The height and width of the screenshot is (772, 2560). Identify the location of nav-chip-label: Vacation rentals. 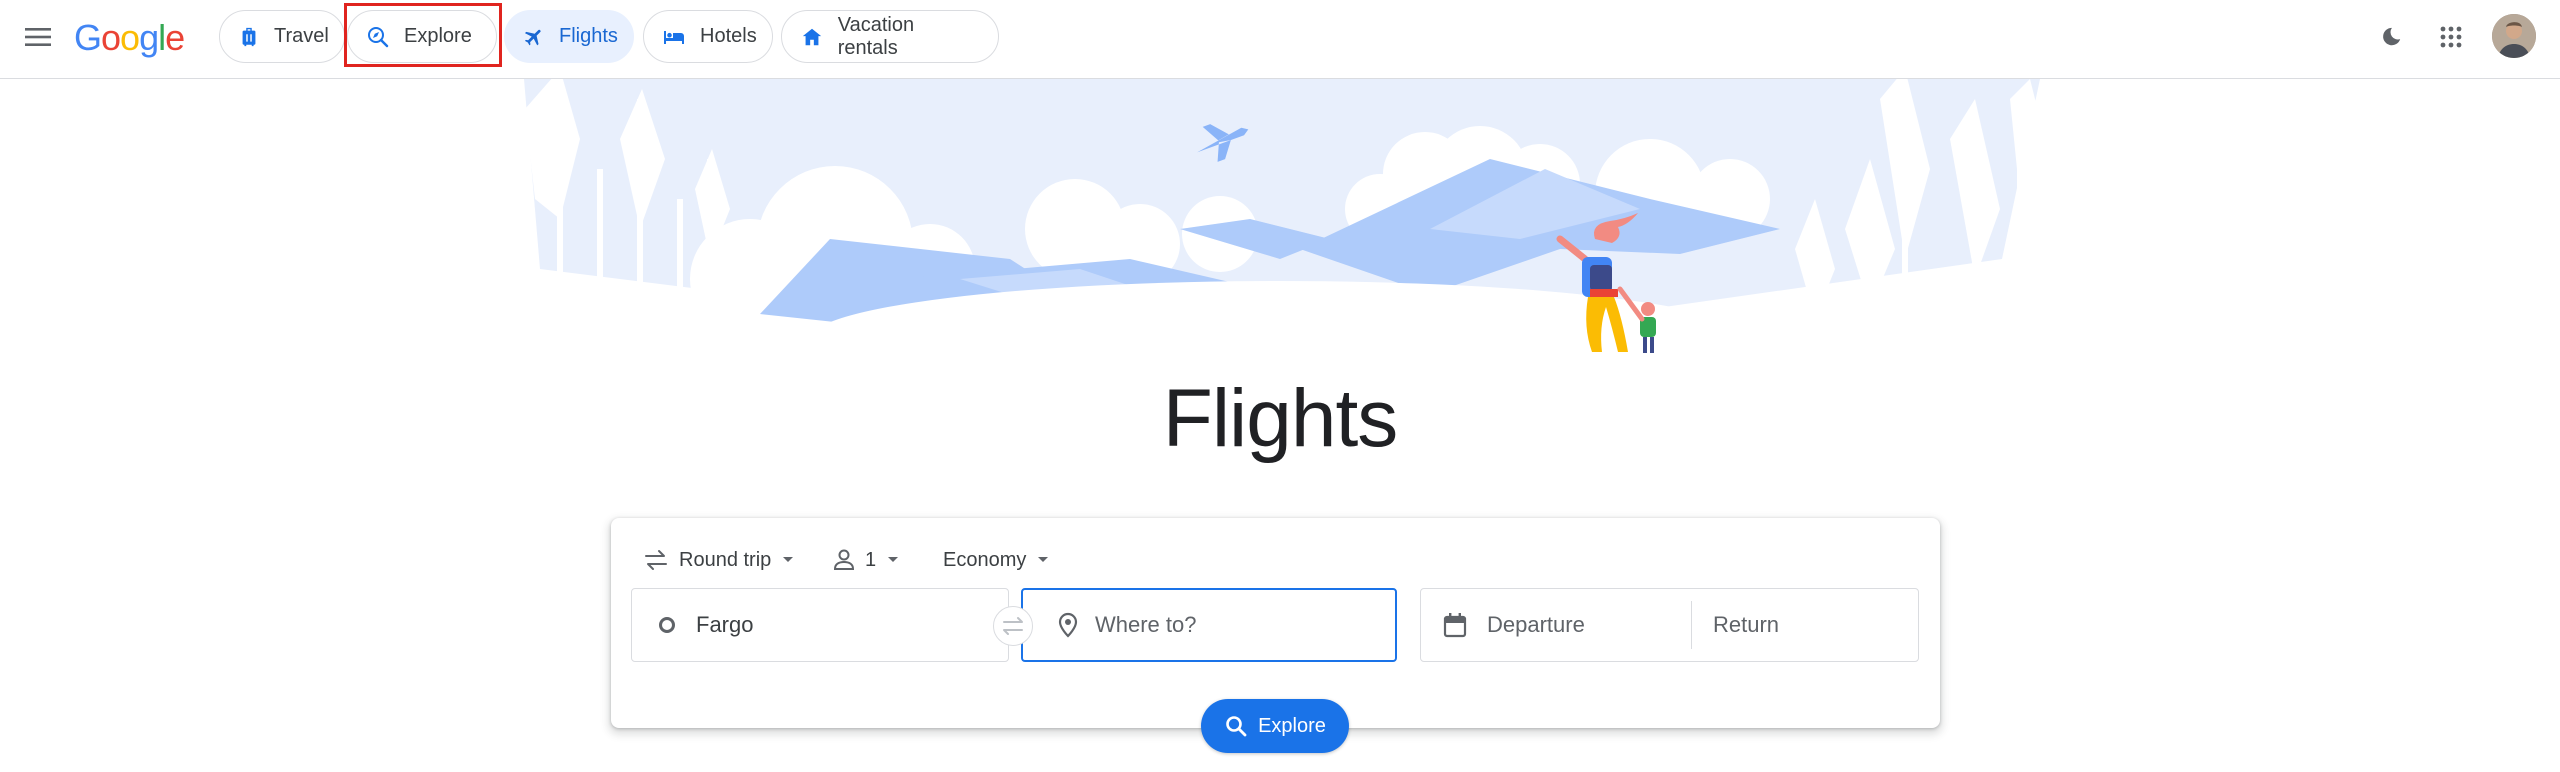
(876, 36).